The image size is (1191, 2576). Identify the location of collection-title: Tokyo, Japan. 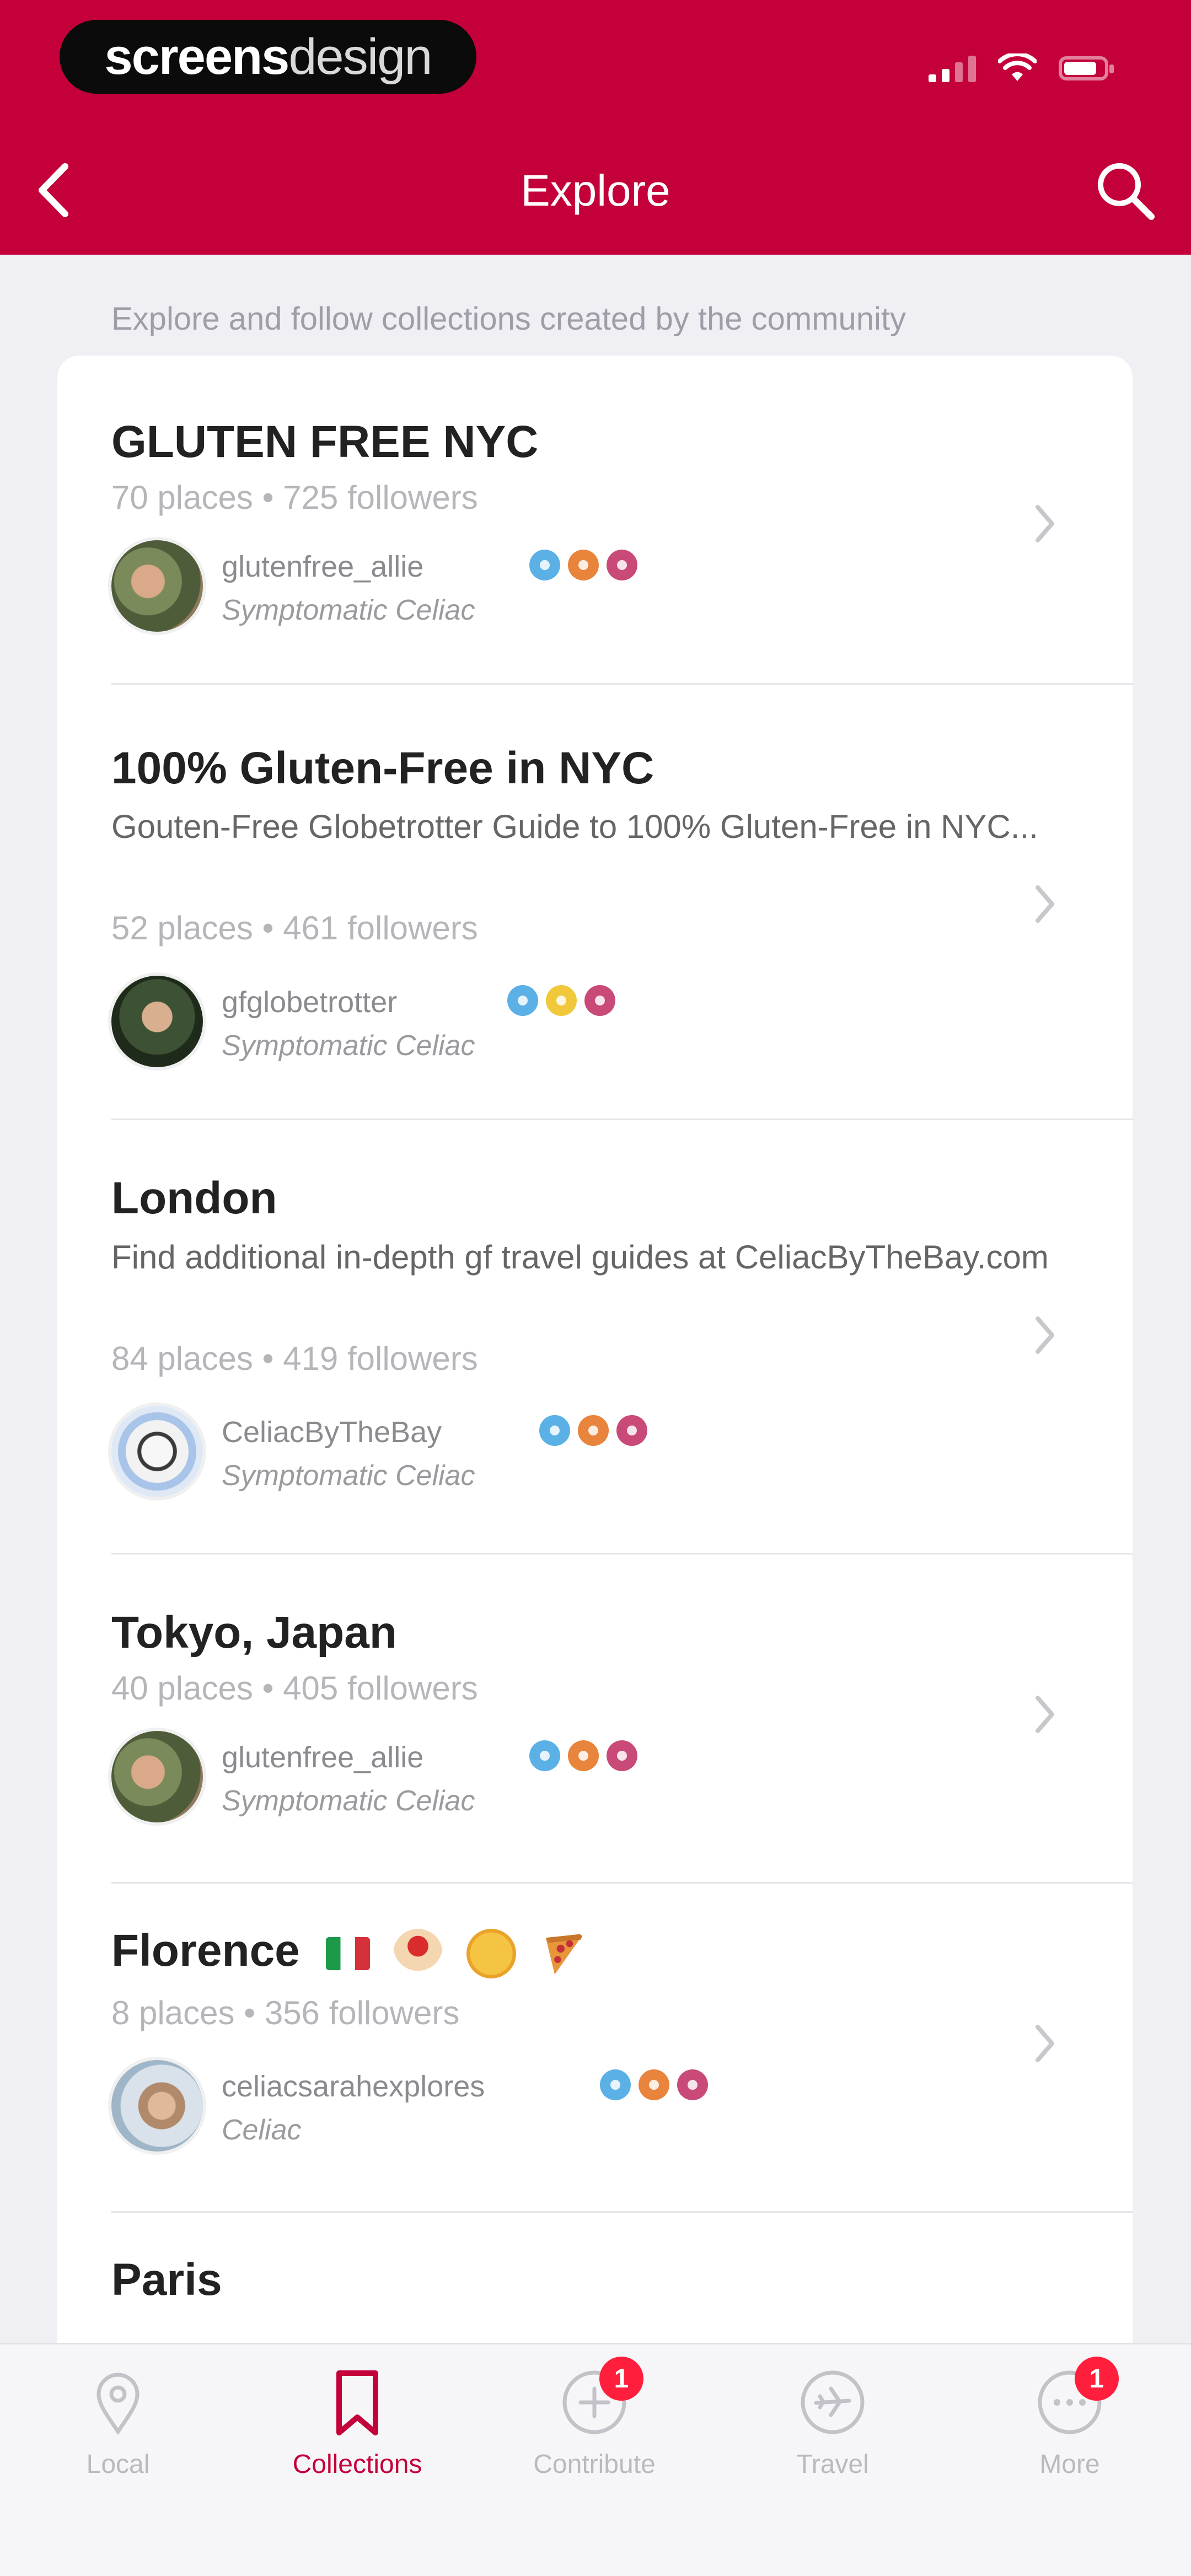
(254, 1632).